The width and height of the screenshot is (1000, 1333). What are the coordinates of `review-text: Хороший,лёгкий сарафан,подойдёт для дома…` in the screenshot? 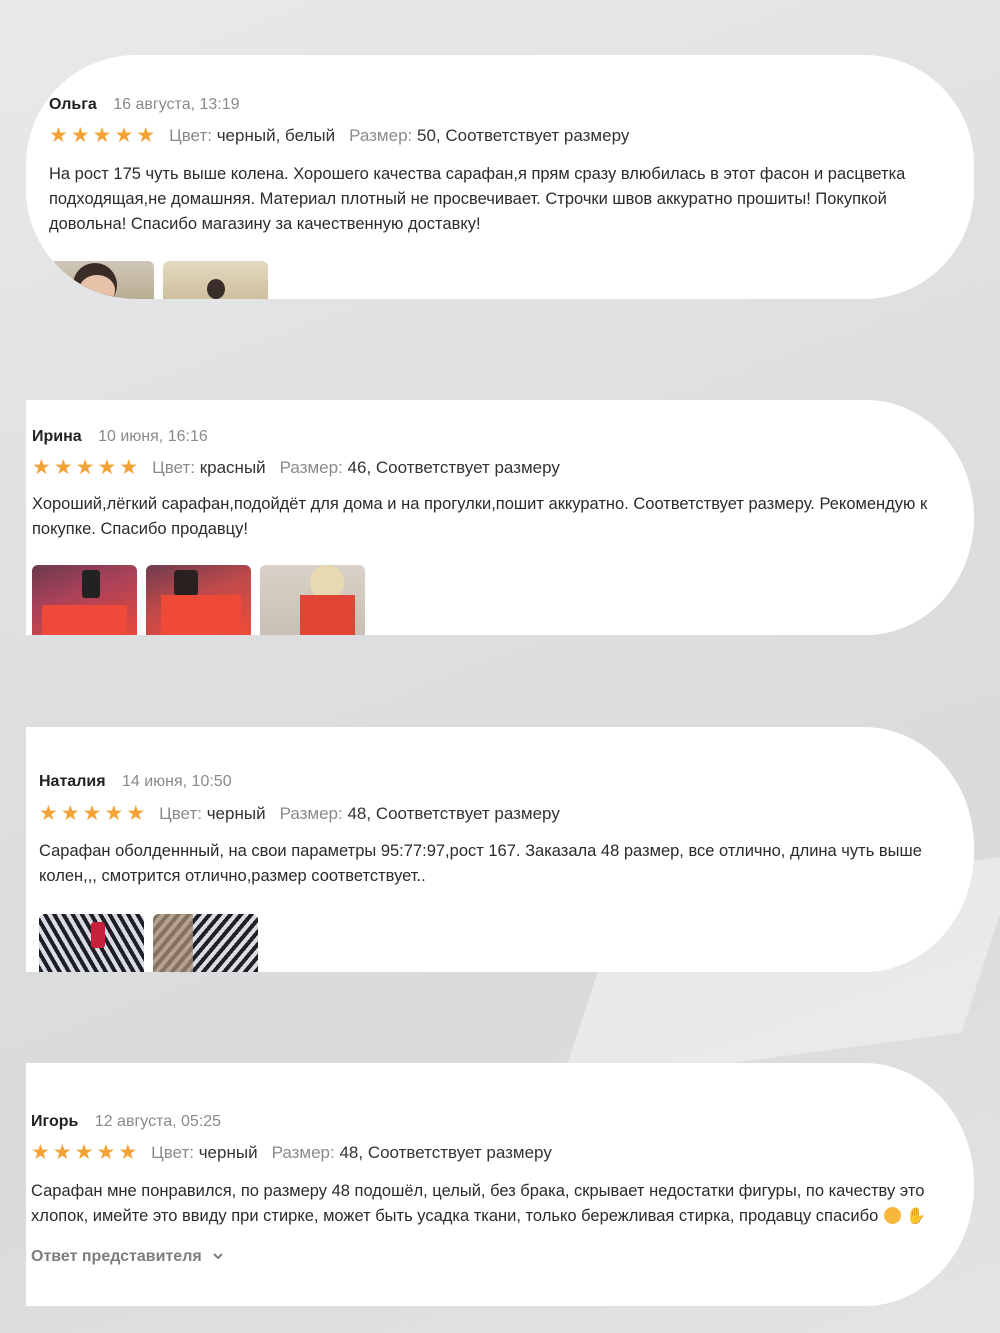 It's located at (480, 516).